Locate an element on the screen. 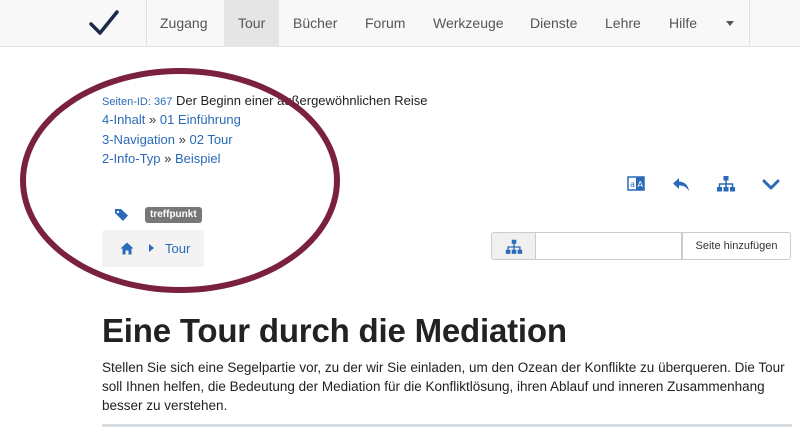  nav-item-zugang: Zugang is located at coordinates (183, 23).